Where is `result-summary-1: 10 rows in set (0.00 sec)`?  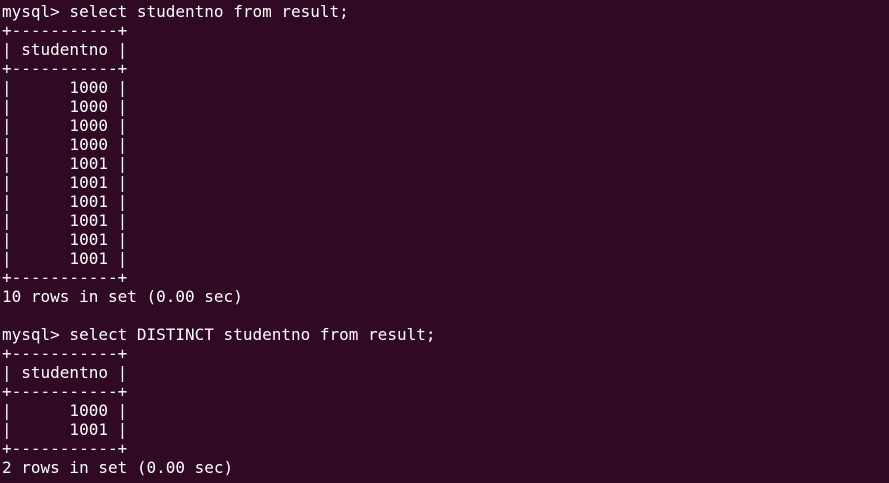 result-summary-1: 10 rows in set (0.00 sec) is located at coordinates (122, 296).